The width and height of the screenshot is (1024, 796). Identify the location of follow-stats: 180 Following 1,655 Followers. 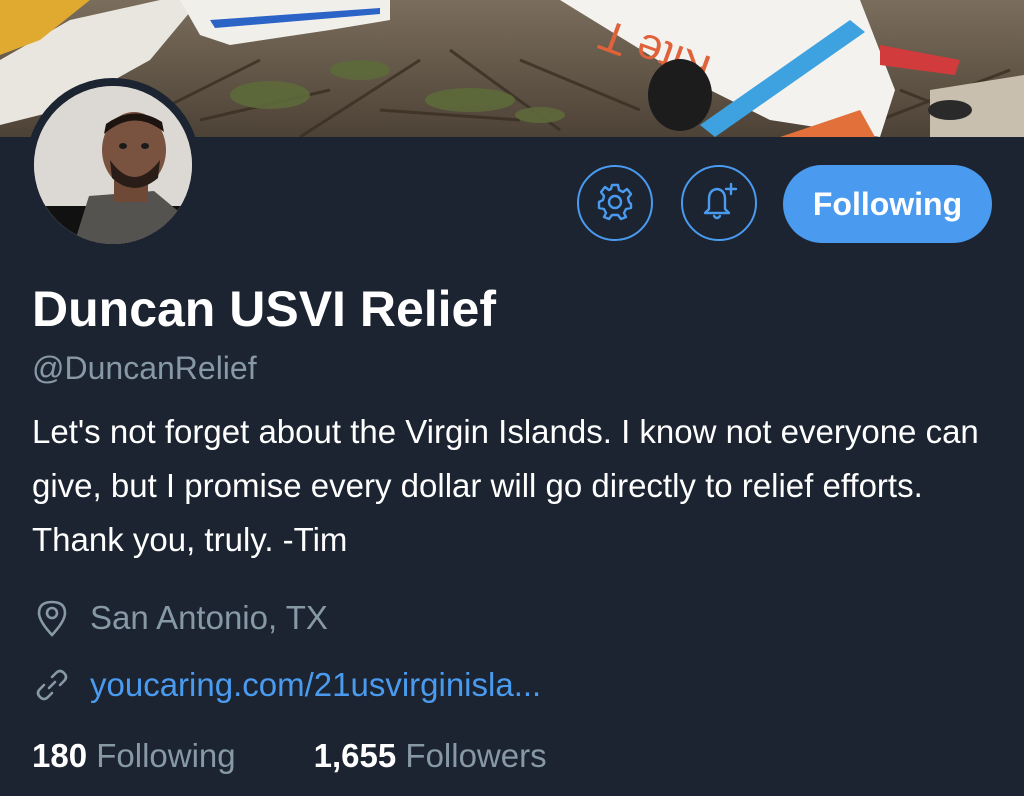
(289, 756).